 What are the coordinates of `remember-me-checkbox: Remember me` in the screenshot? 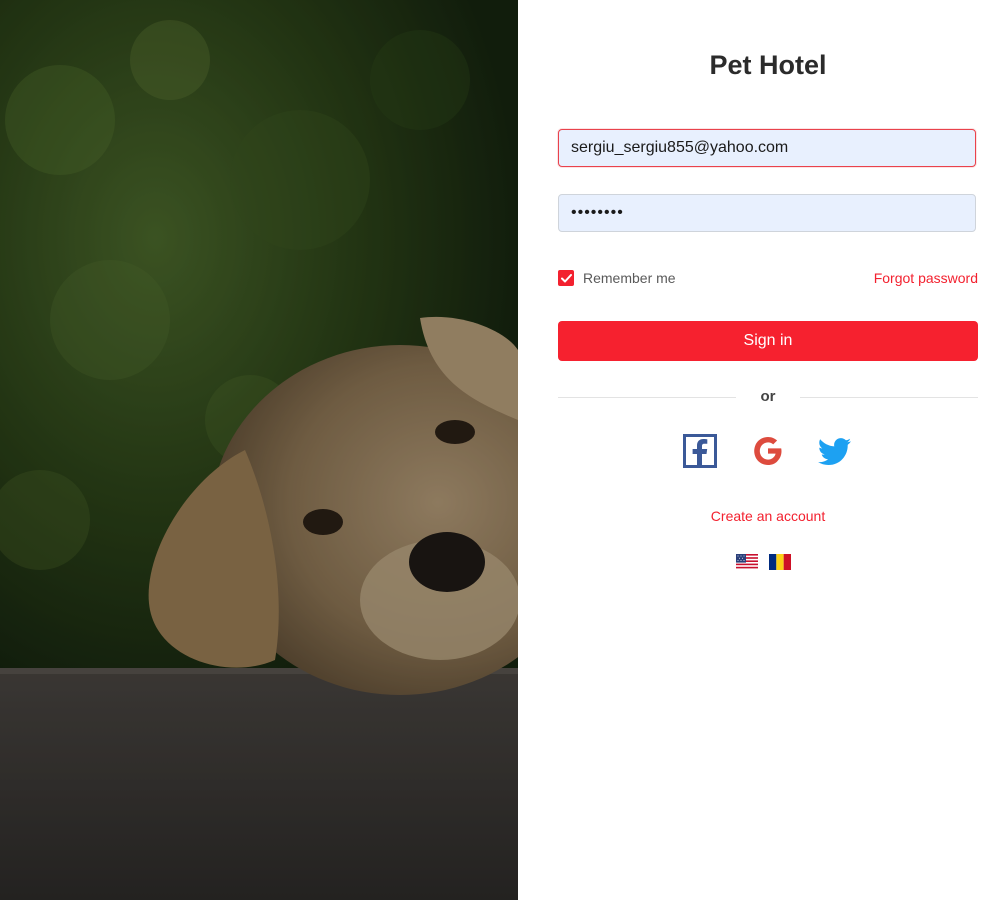 It's located at (617, 278).